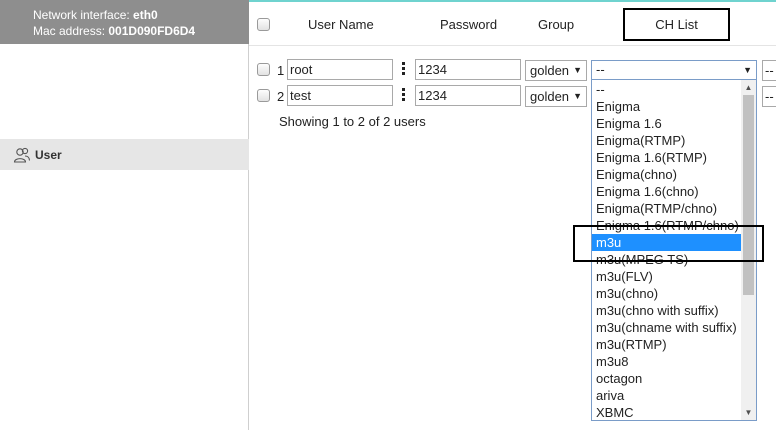 The width and height of the screenshot is (776, 430). What do you see at coordinates (666, 106) in the screenshot?
I see `ch-list-option: Enigma` at bounding box center [666, 106].